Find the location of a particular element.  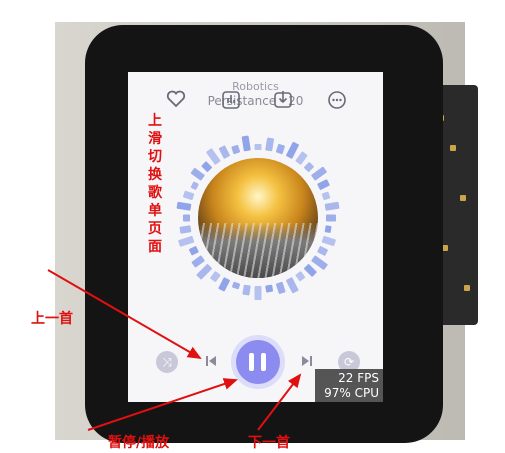

arrow-to-prev is located at coordinates (124, 314).